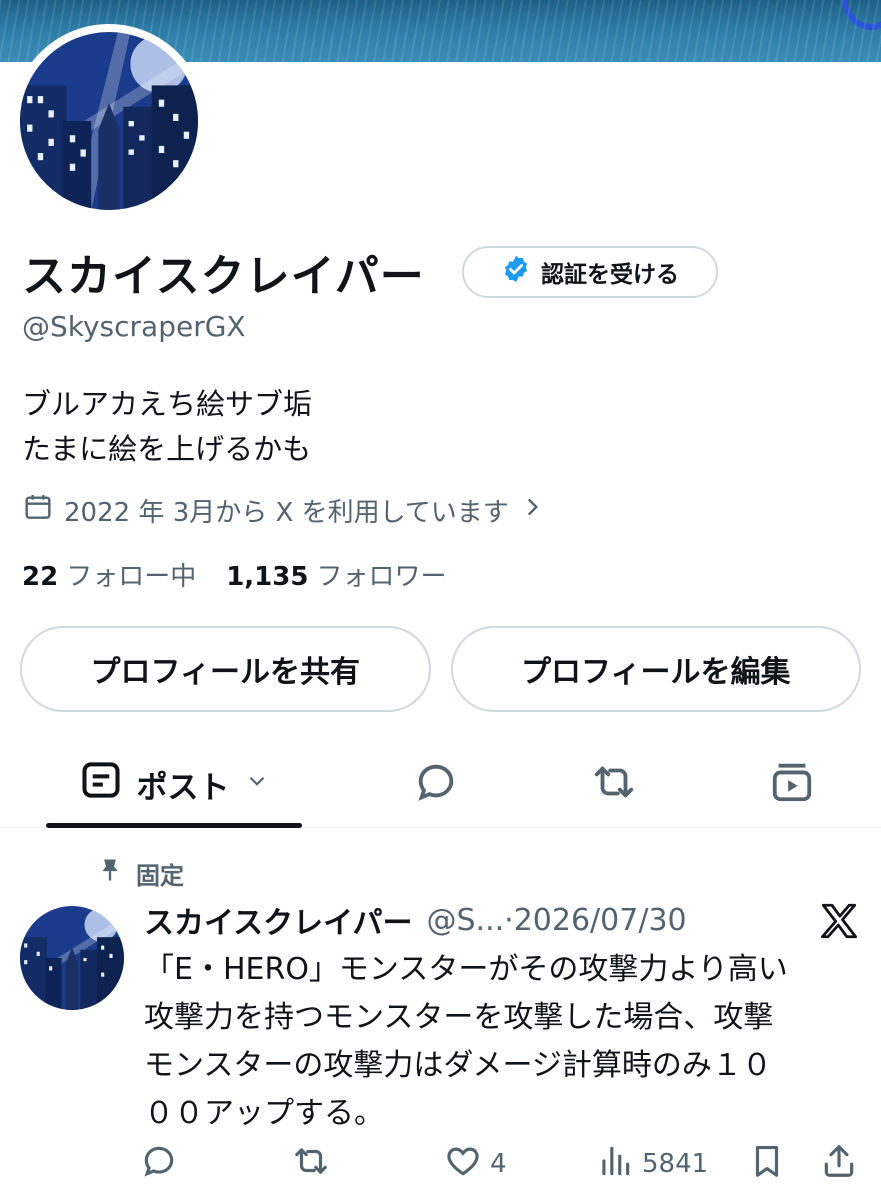  I want to click on views-button: 5841, so click(652, 1164).